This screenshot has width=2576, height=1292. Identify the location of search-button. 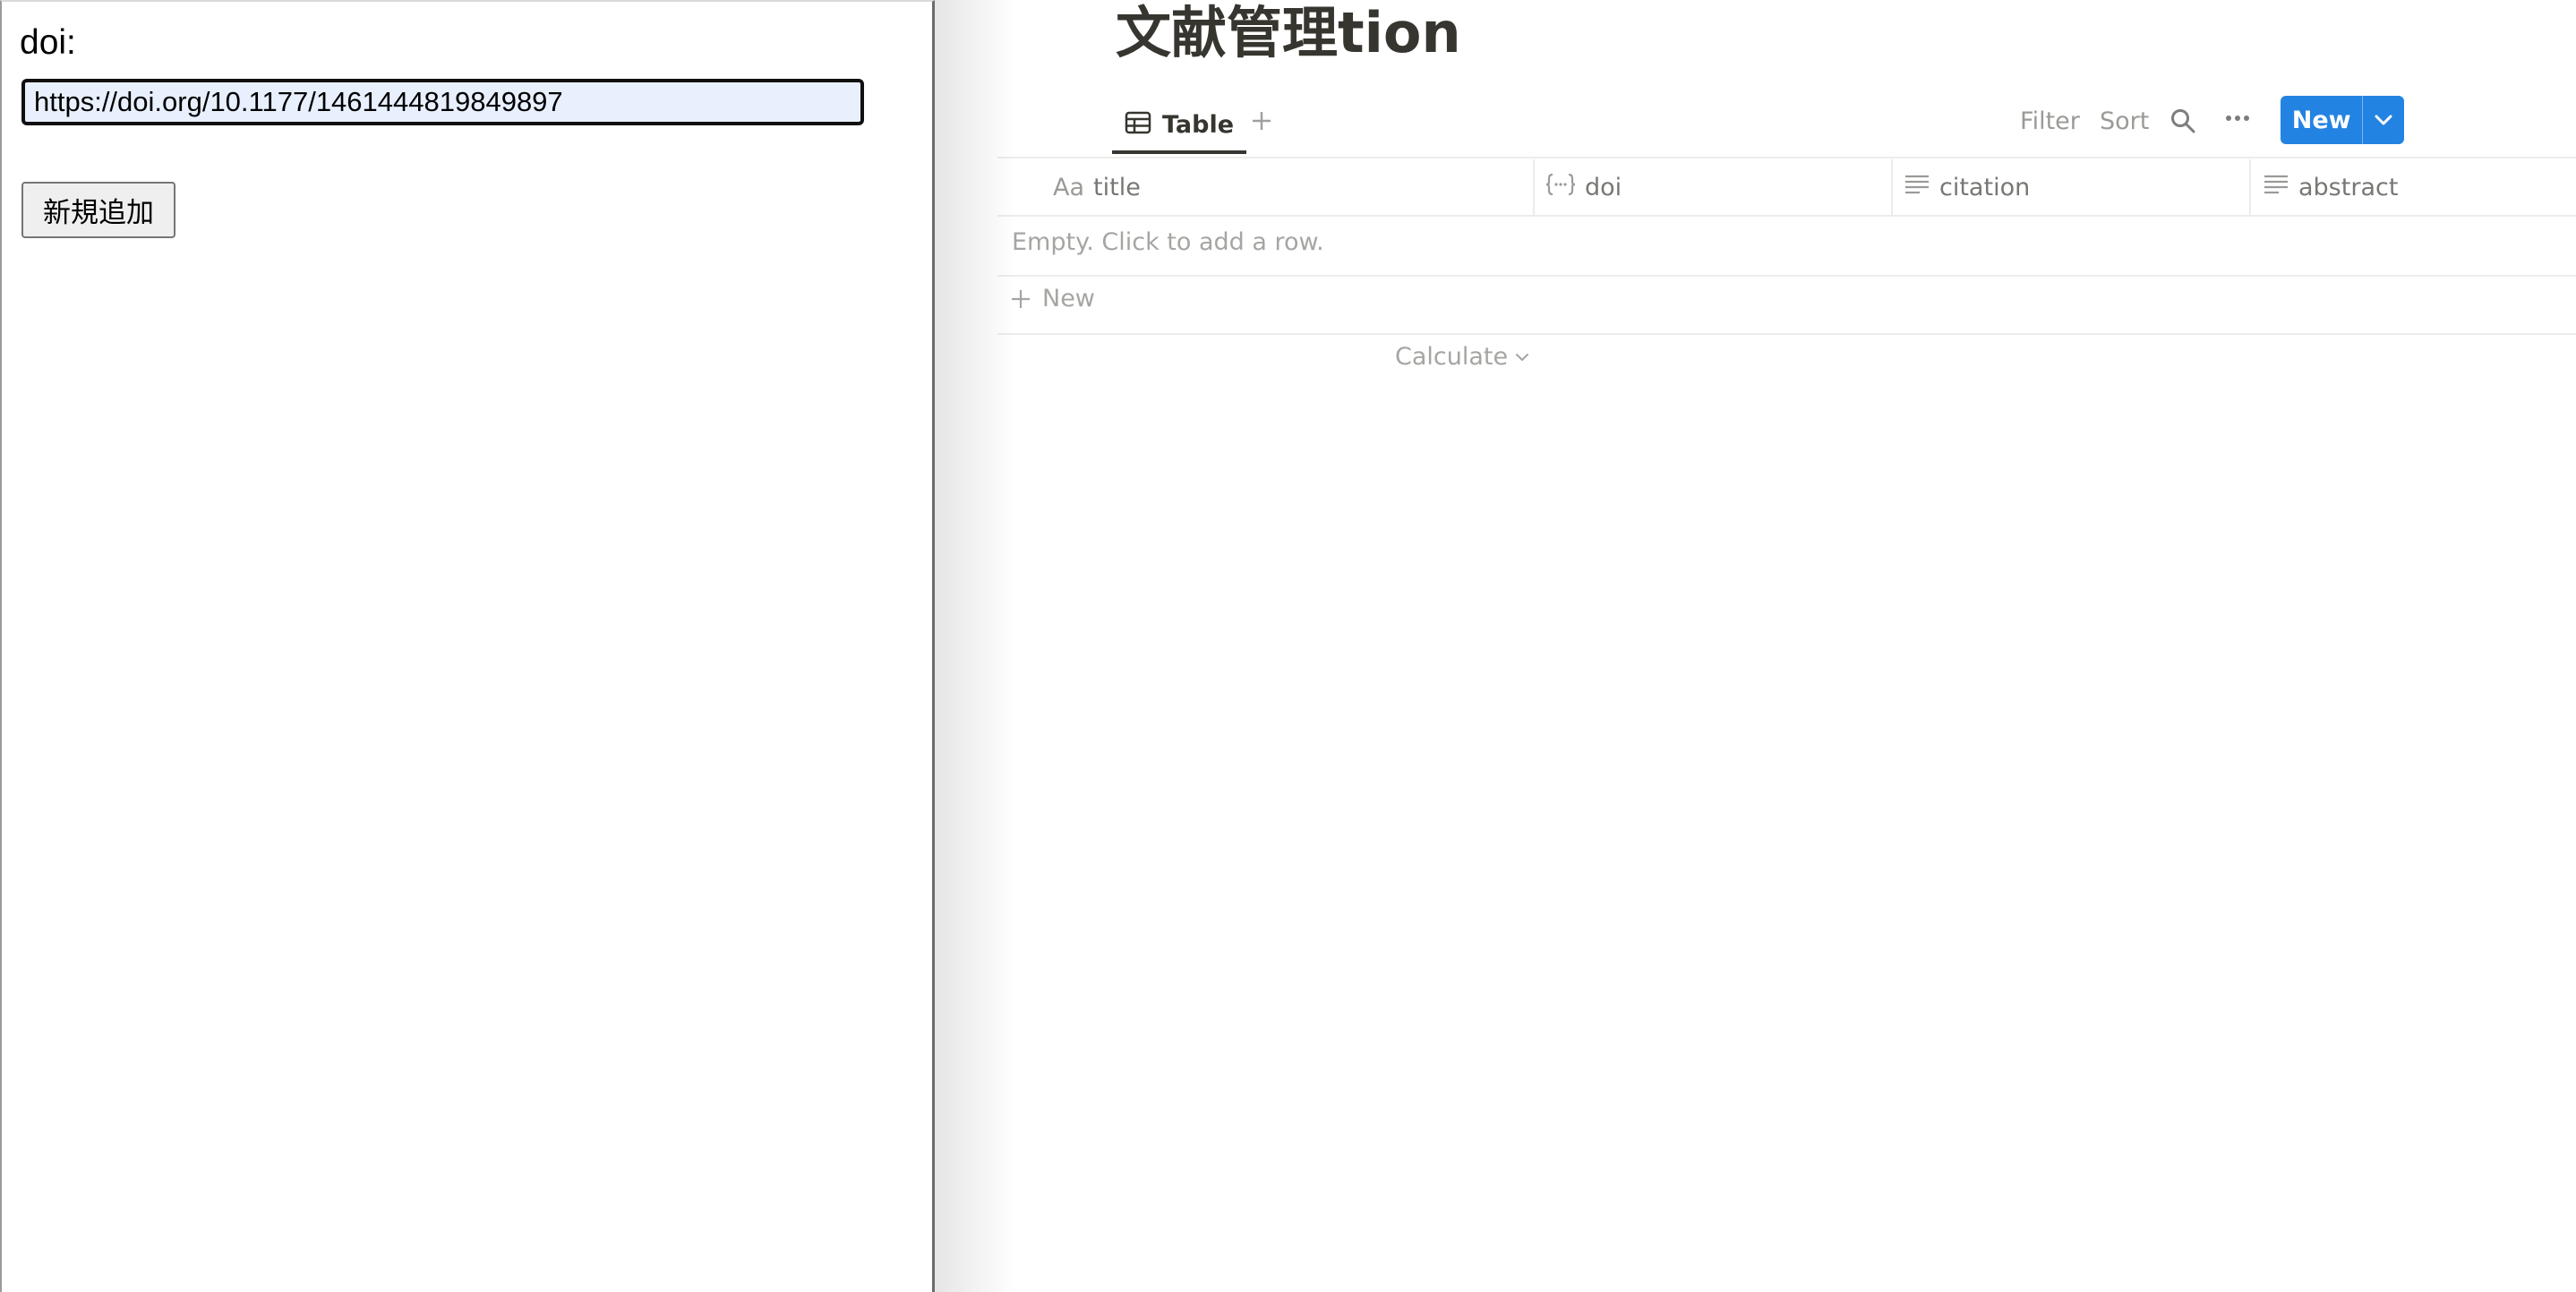
(2182, 121).